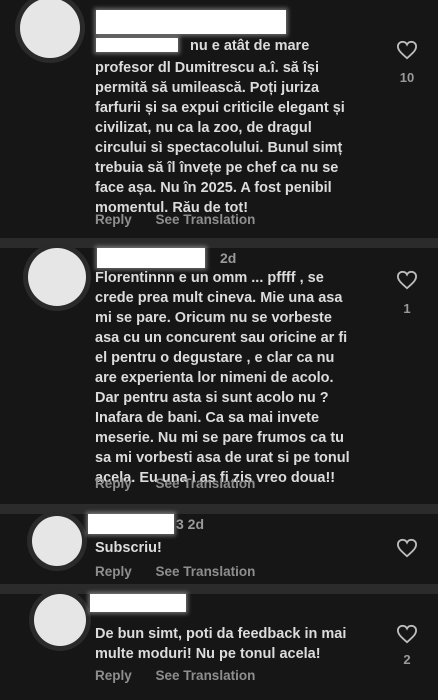  Describe the element at coordinates (407, 659) in the screenshot. I see `like-count: 2` at that location.